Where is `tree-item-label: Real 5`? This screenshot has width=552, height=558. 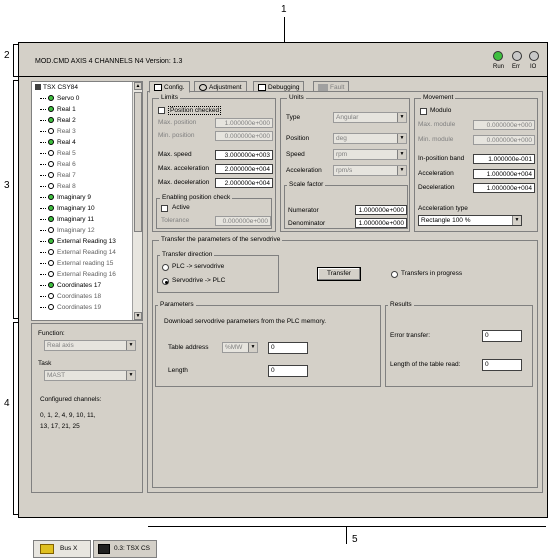 tree-item-label: Real 5 is located at coordinates (66, 153).